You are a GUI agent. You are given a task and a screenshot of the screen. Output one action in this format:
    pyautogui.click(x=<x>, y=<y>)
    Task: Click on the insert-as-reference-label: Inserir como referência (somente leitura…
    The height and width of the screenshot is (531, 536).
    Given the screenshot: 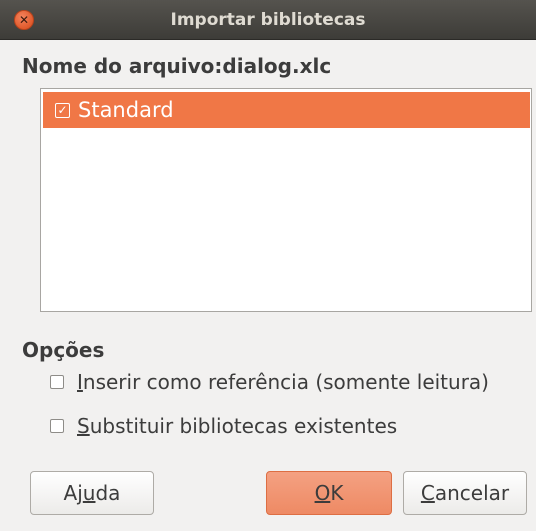 What is the action you would take?
    pyautogui.click(x=283, y=382)
    